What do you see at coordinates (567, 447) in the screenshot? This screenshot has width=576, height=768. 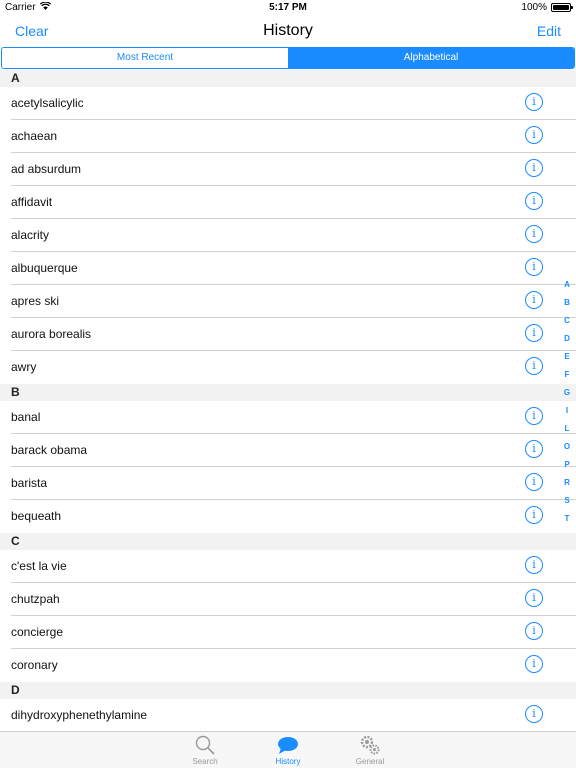 I see `index-letter-o: O` at bounding box center [567, 447].